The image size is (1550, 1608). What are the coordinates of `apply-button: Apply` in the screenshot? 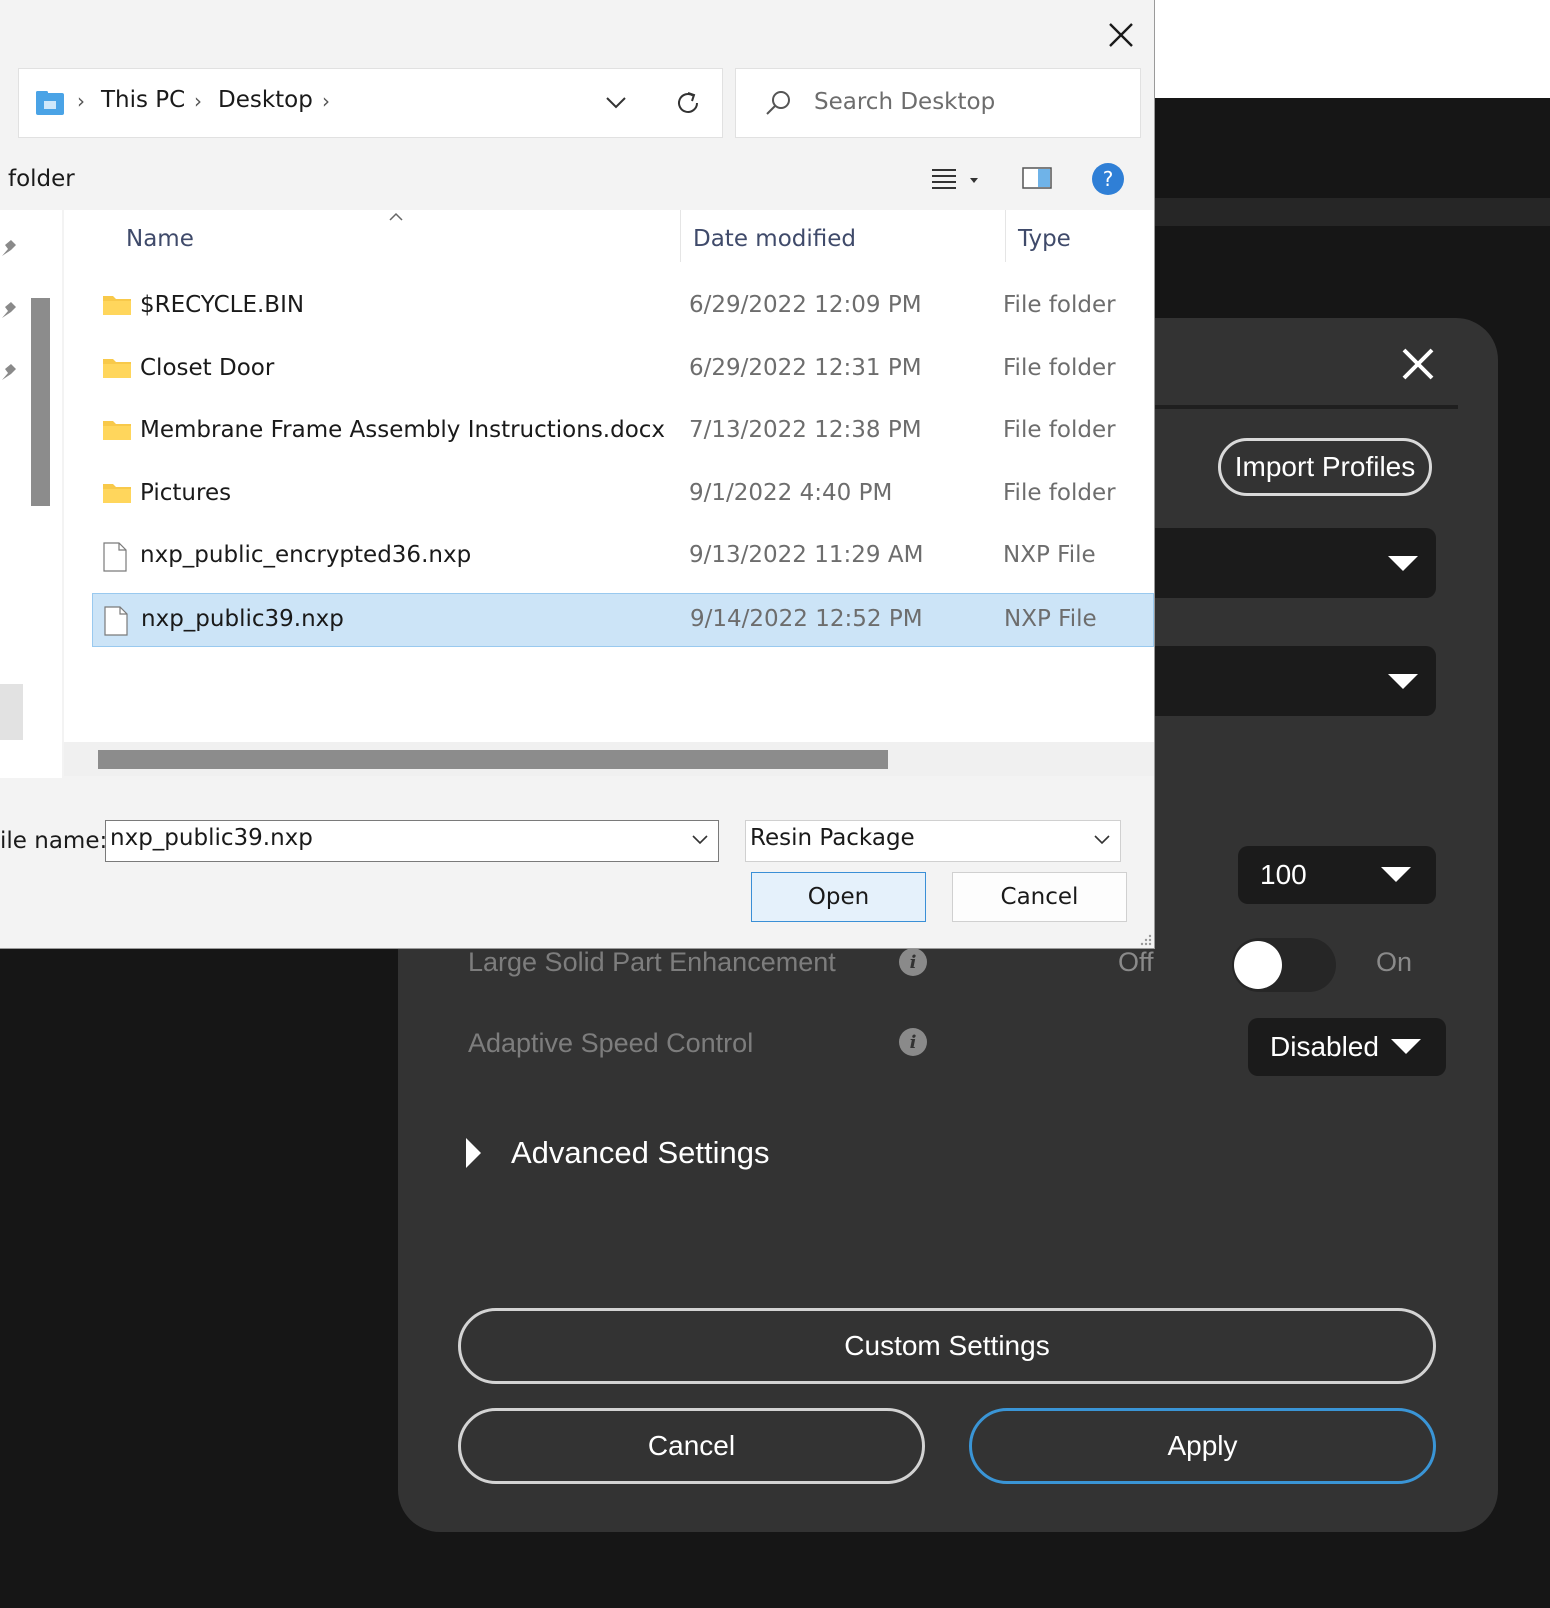 It's located at (1202, 1446).